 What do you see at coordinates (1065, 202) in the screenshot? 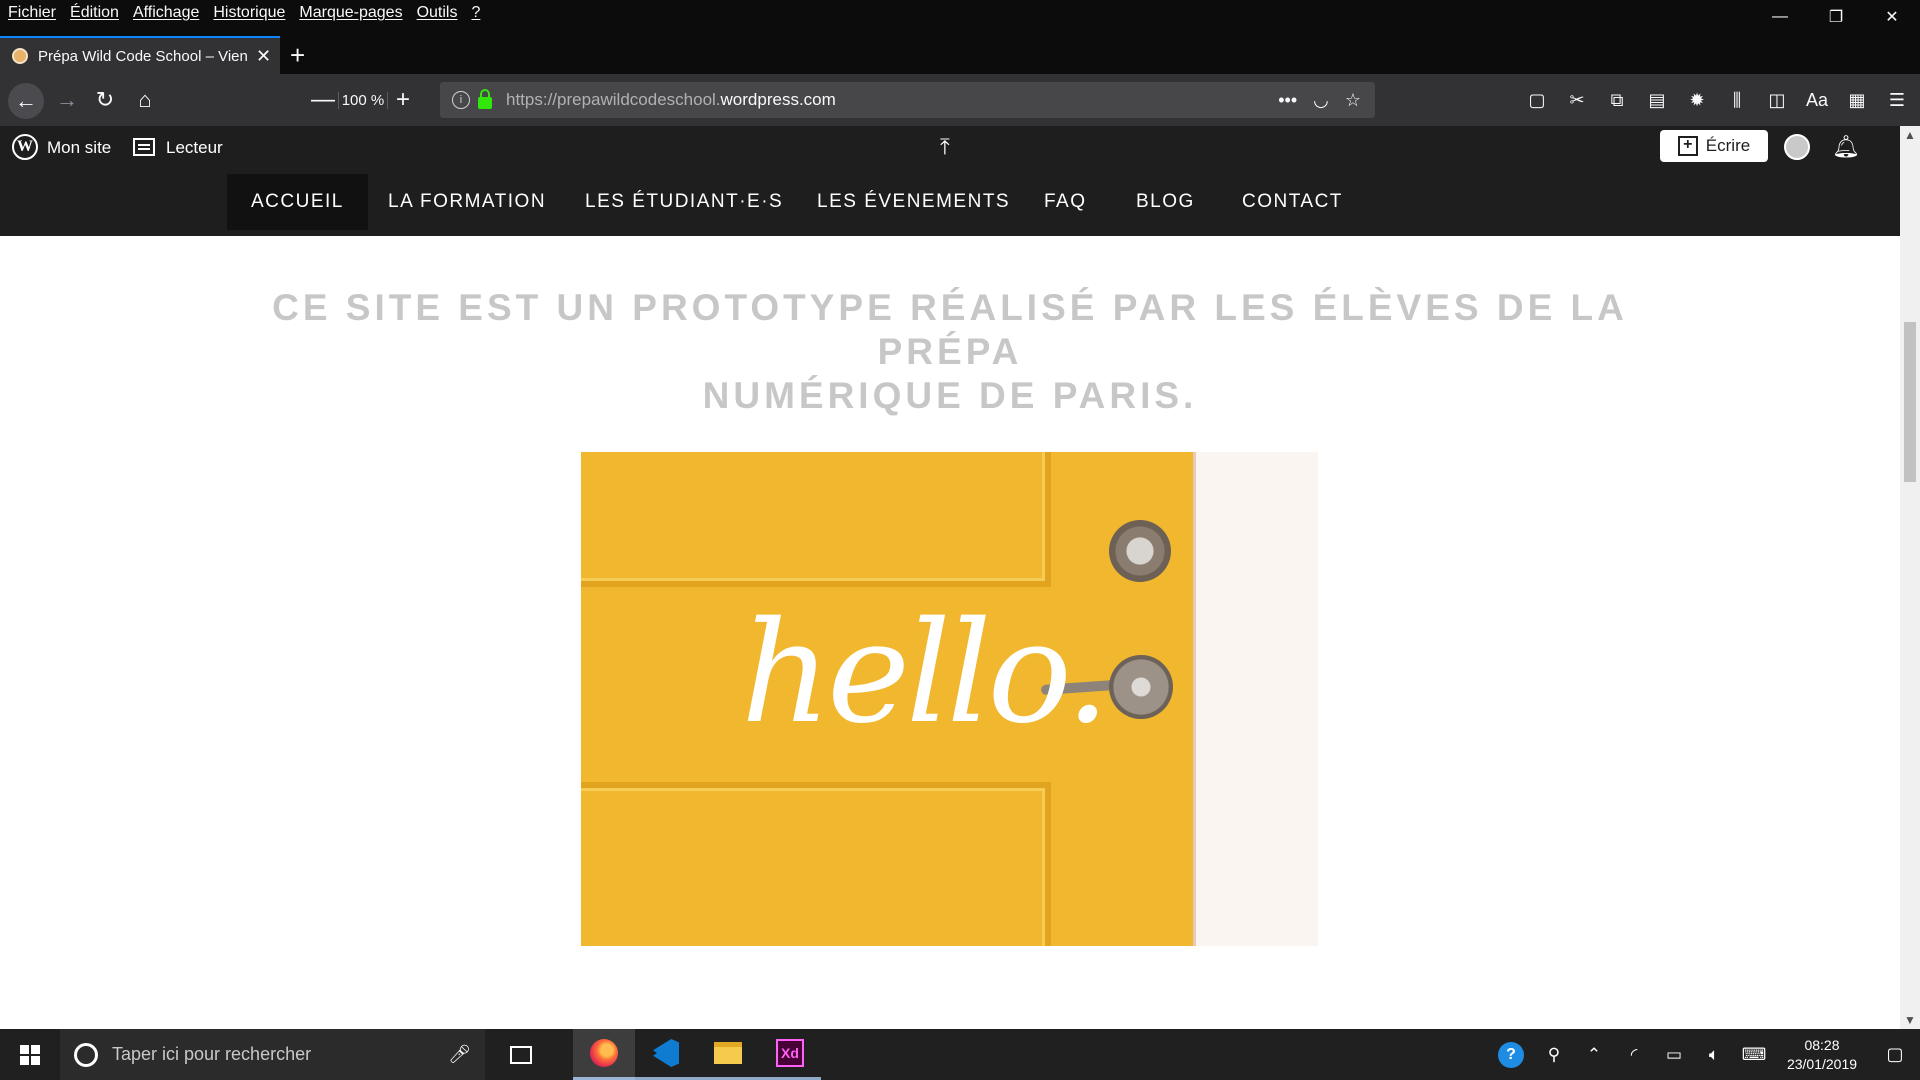
I see `nav-item-faq: FAQ` at bounding box center [1065, 202].